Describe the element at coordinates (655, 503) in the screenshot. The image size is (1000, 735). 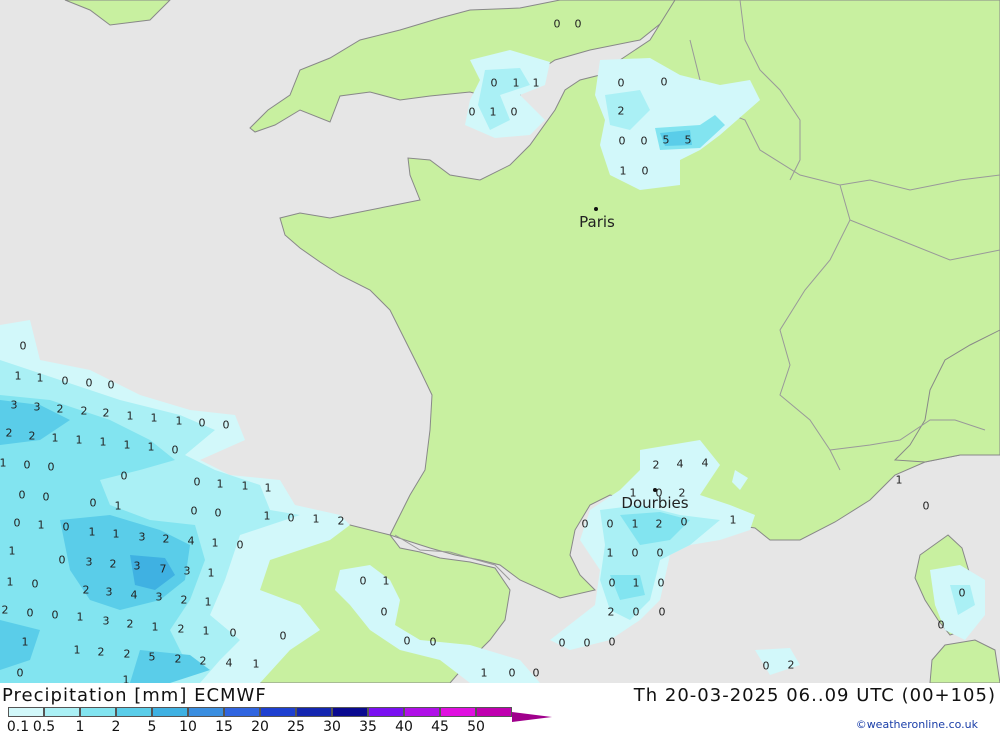
I see `city-label-dourbies: Dourbies` at that location.